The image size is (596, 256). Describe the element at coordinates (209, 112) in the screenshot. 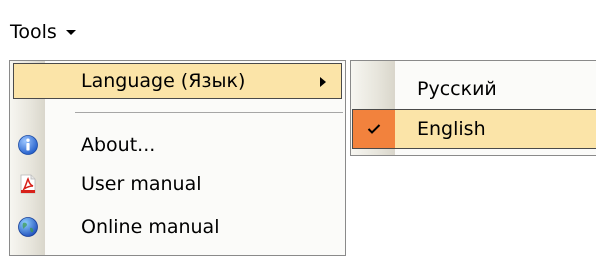

I see `menu-separator` at that location.